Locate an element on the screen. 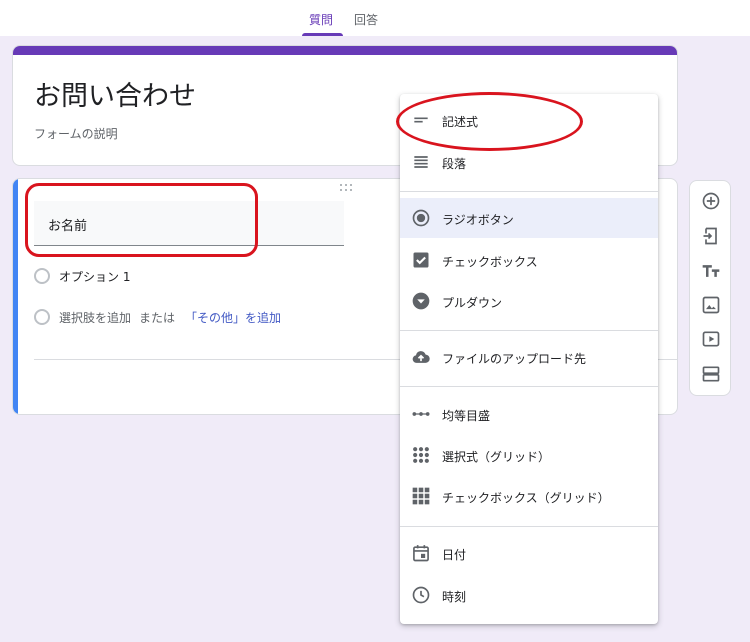  question-toolbar is located at coordinates (710, 288).